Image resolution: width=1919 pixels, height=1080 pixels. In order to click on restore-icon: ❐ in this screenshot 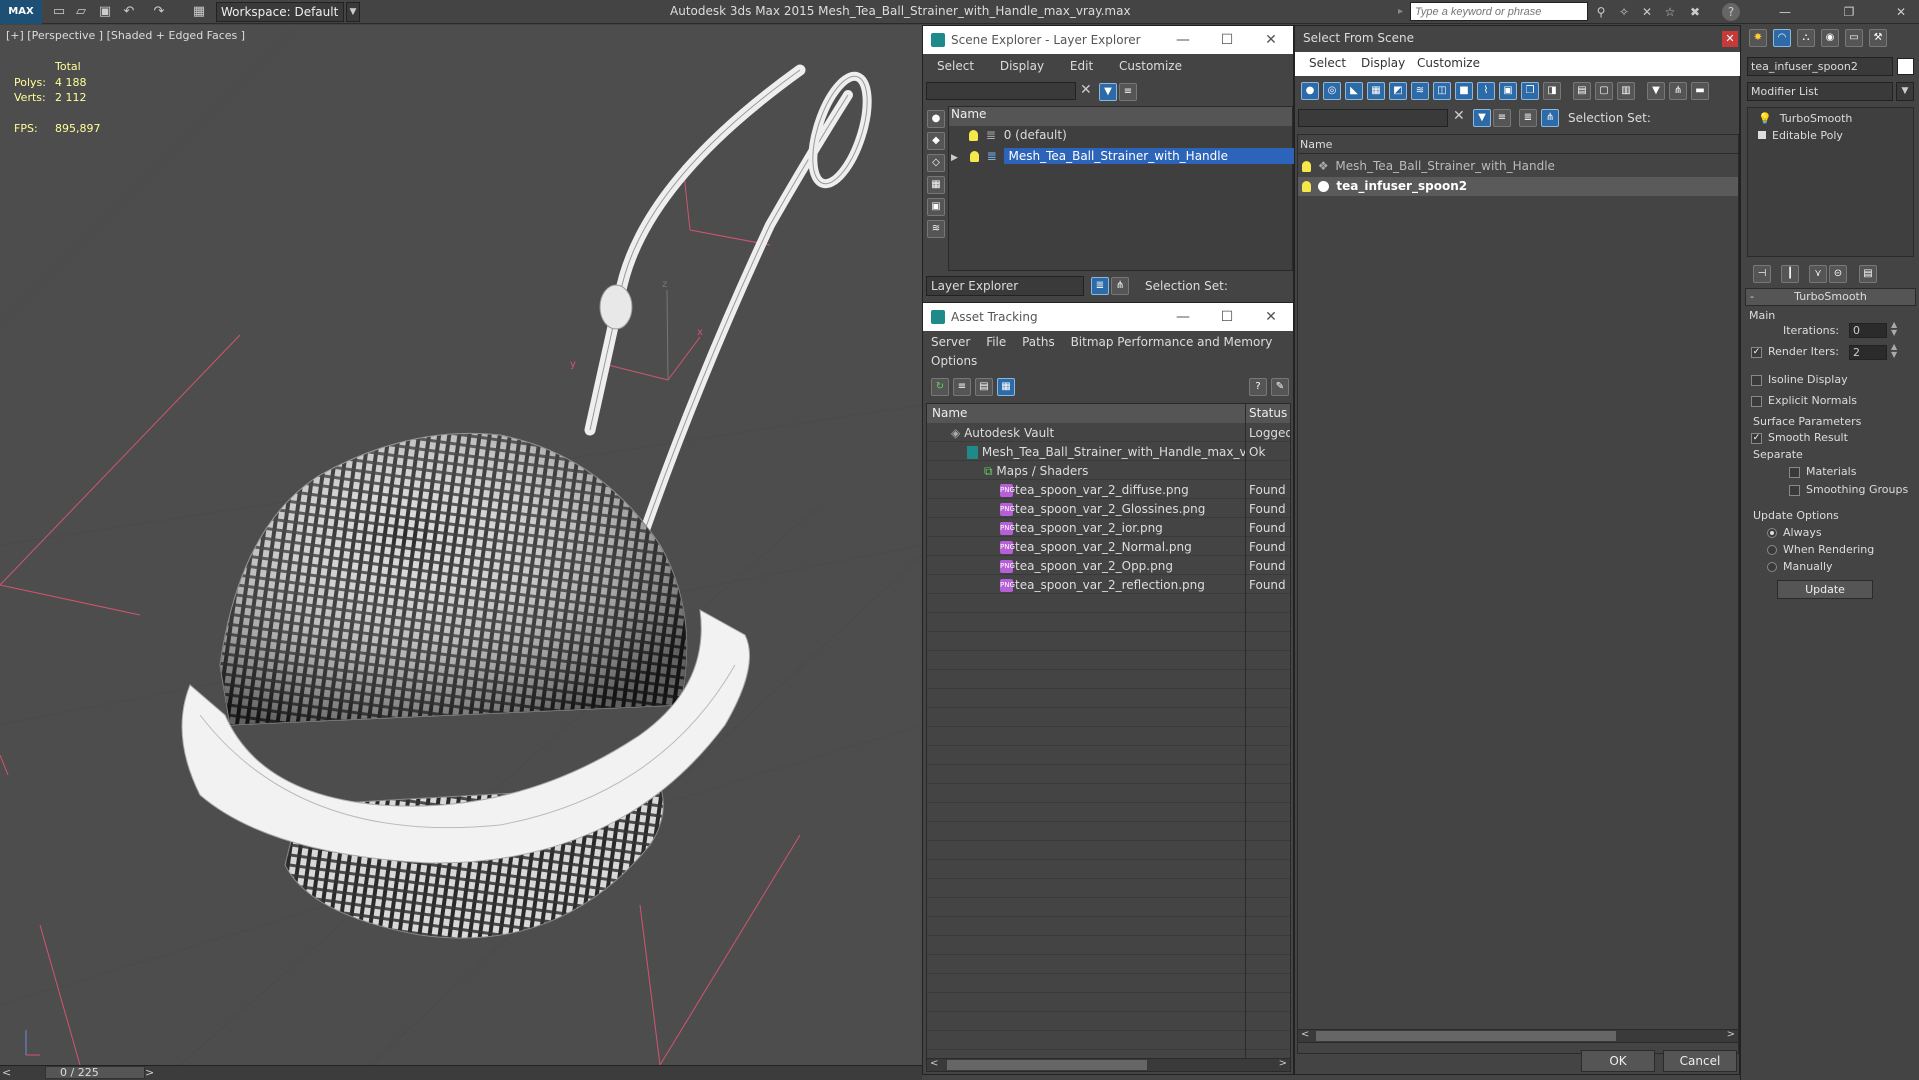, I will do `click(1849, 12)`.